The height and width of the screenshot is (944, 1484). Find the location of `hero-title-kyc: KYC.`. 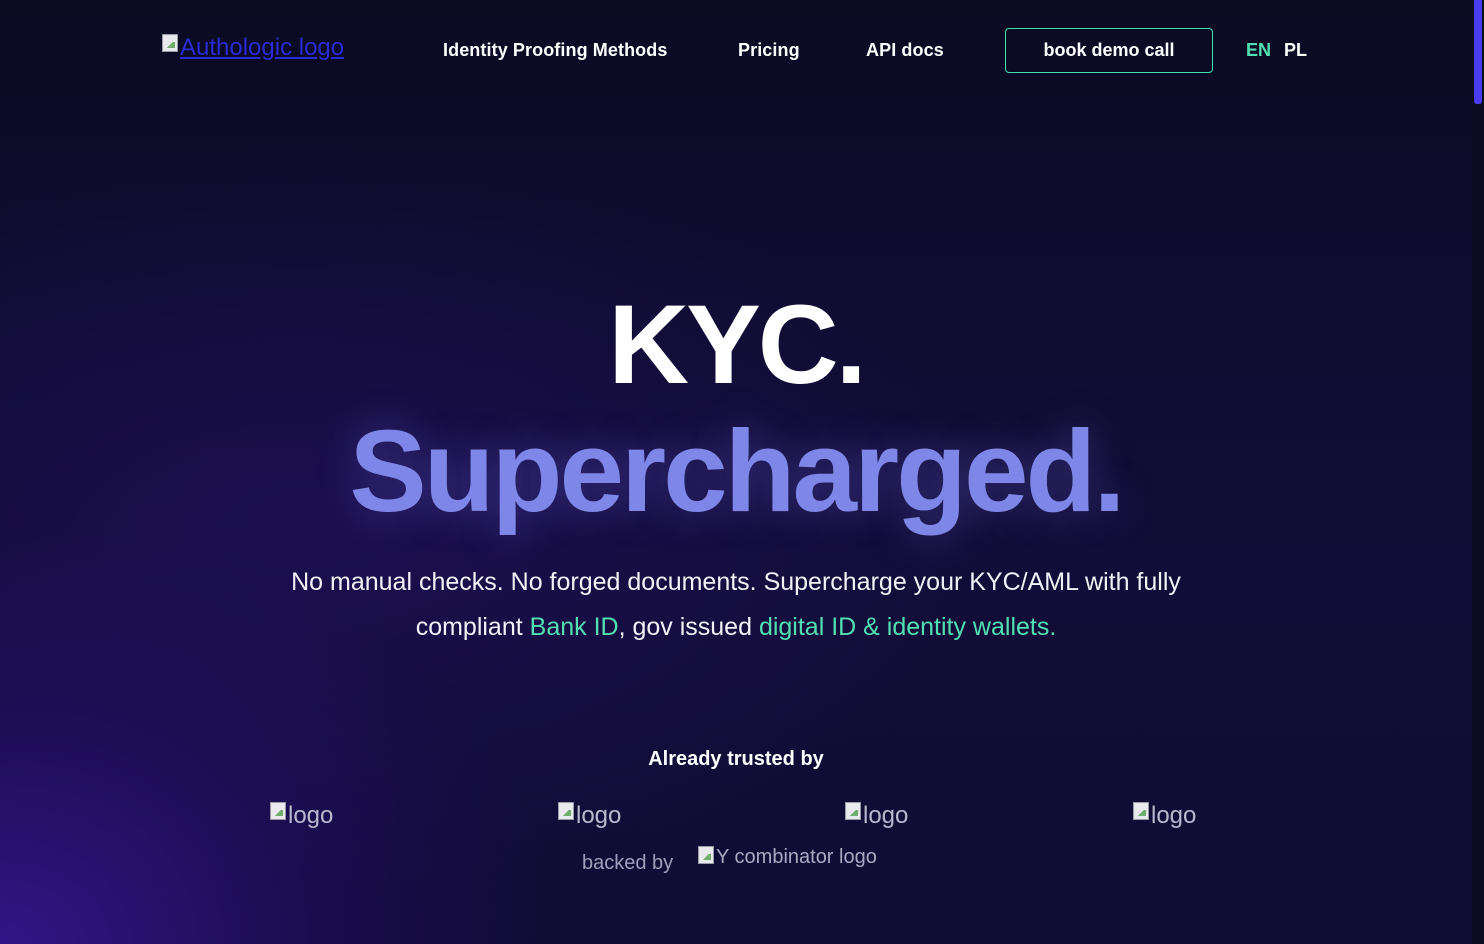

hero-title-kyc: KYC. is located at coordinates (737, 344).